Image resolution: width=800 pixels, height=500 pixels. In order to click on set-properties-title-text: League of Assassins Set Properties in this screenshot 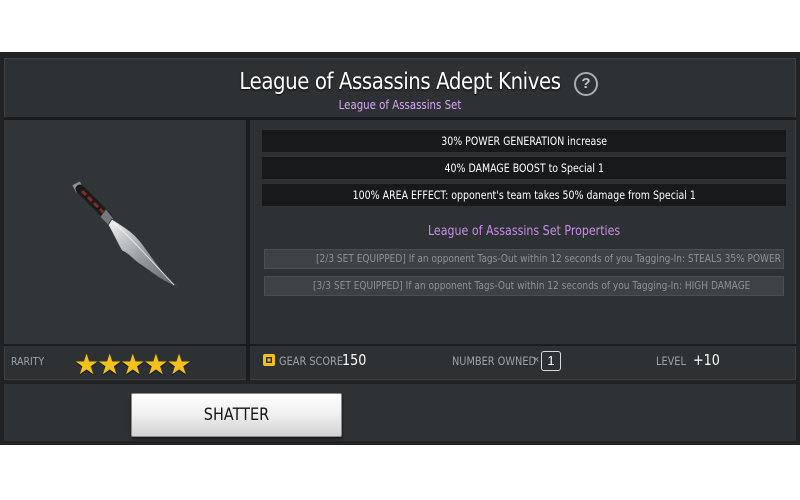, I will do `click(524, 231)`.